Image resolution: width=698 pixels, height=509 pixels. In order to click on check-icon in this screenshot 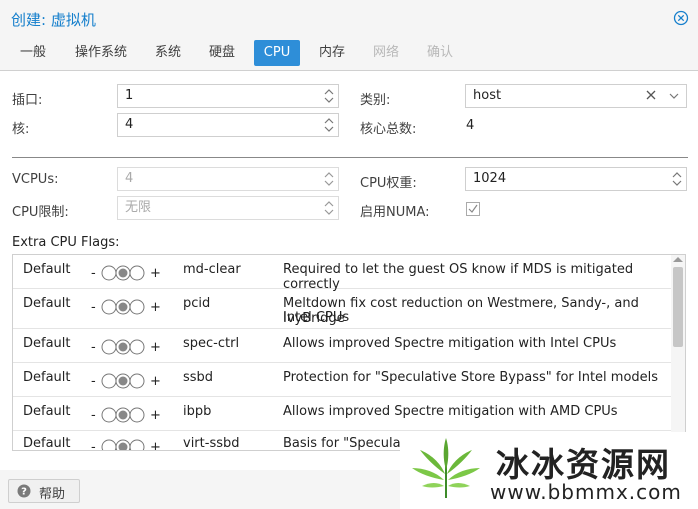, I will do `click(473, 208)`.